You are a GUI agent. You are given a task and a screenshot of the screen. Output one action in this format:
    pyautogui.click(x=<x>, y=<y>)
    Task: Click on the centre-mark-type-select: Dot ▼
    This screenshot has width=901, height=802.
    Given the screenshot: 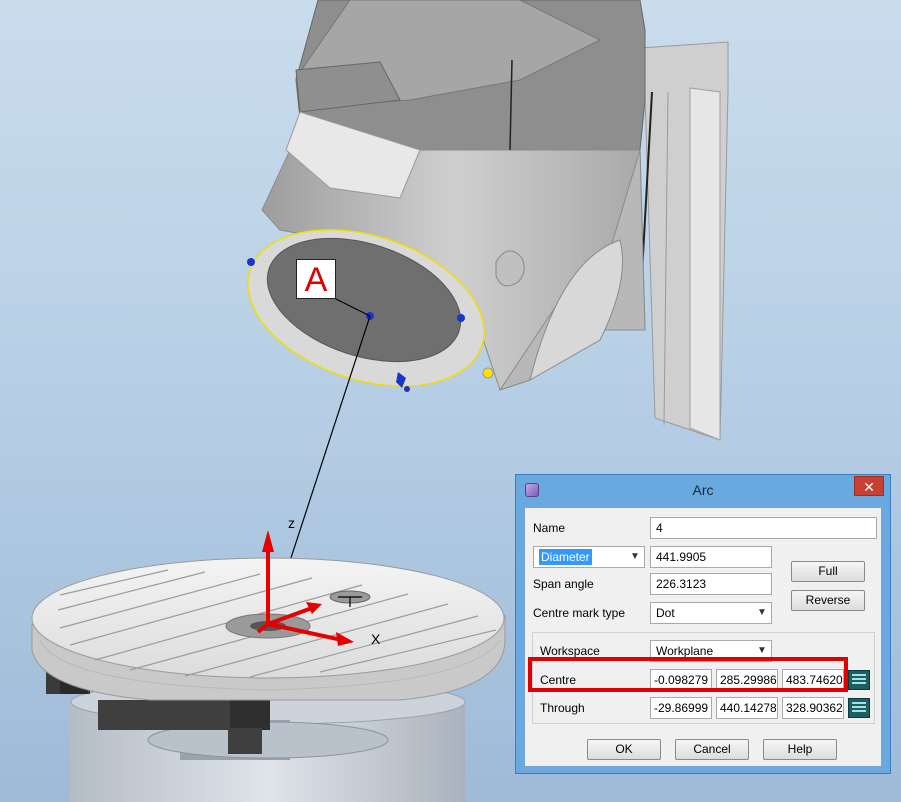 What is the action you would take?
    pyautogui.click(x=711, y=613)
    